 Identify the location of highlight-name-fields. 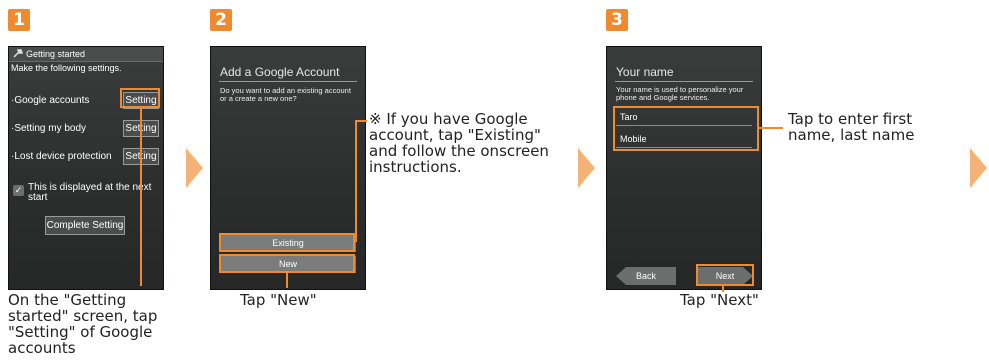
(686, 128).